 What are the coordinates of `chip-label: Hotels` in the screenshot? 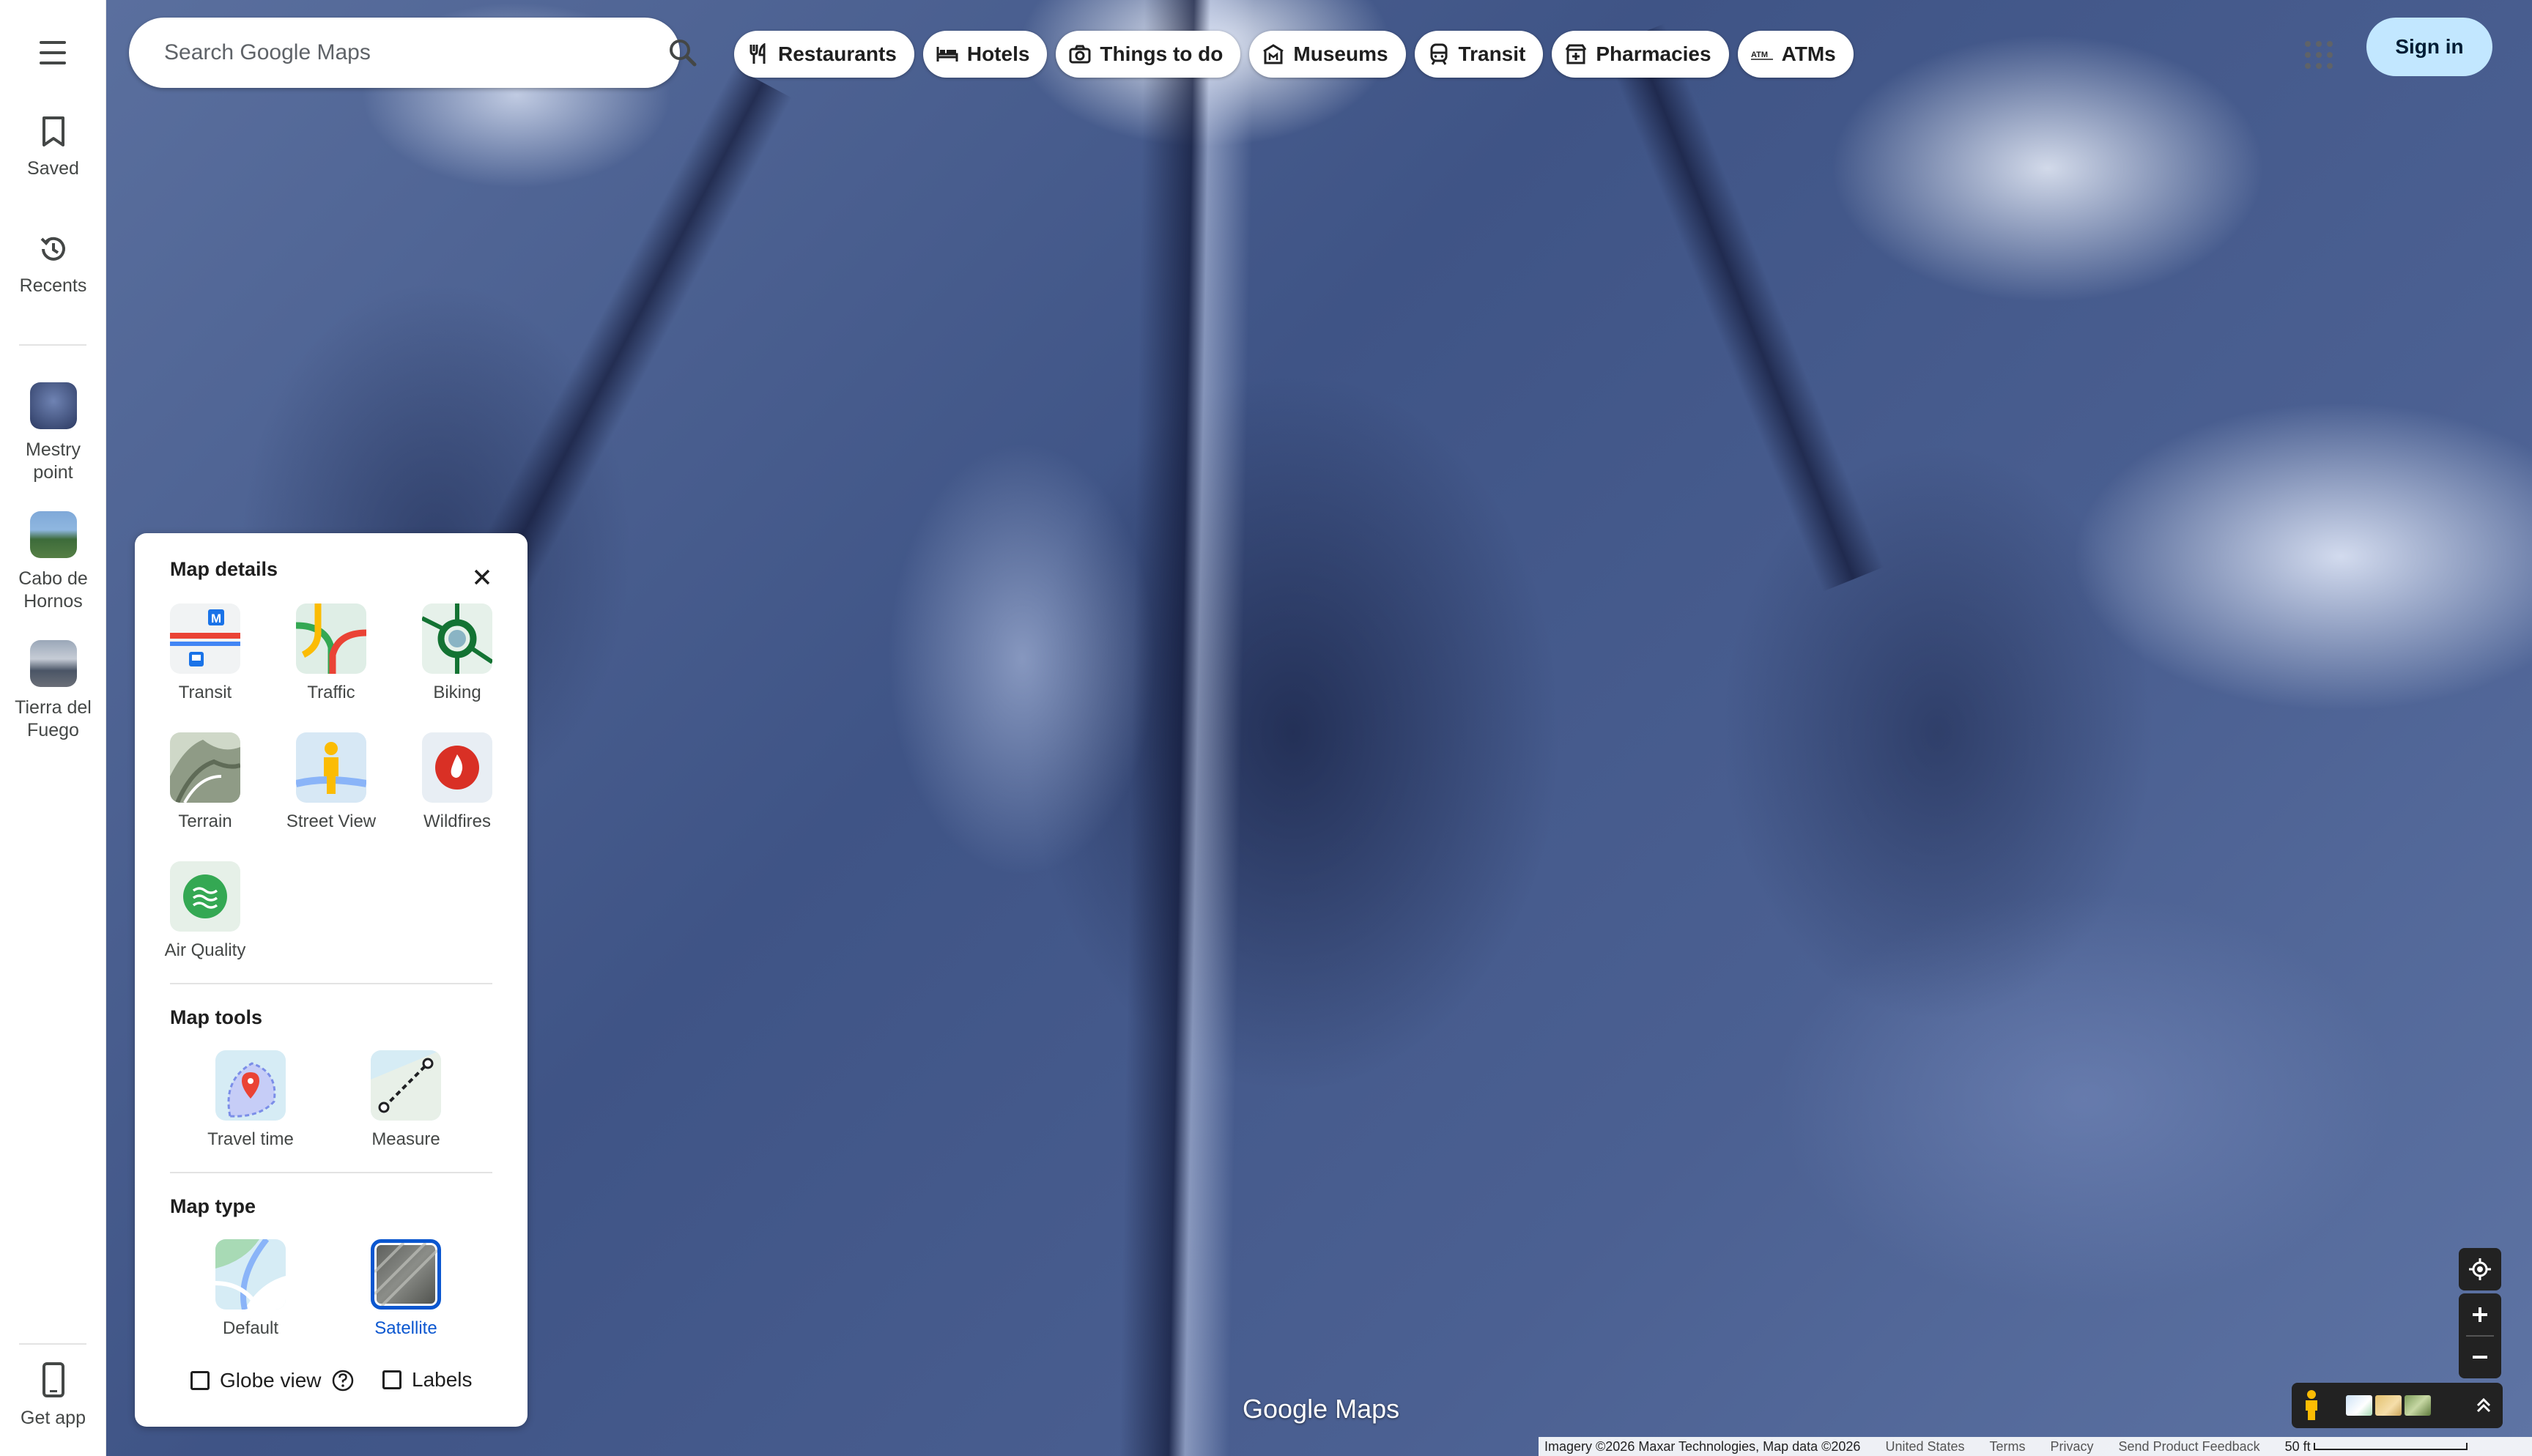 It's located at (998, 53).